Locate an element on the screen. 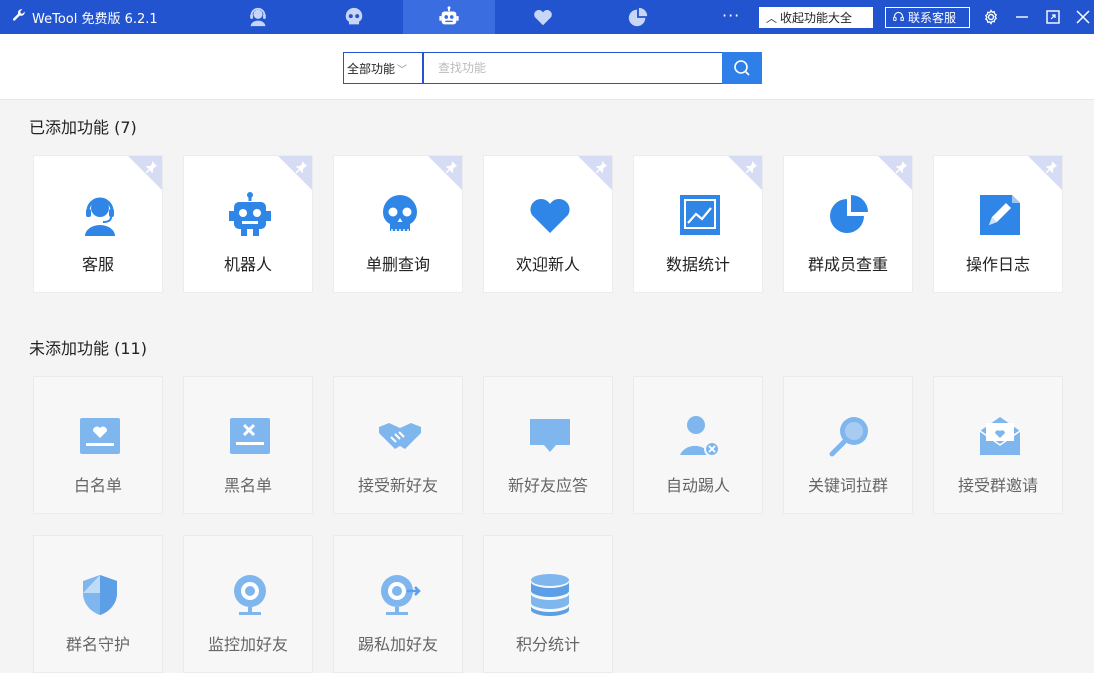 This screenshot has width=1094, height=673. feature-label: 接受群邀请 is located at coordinates (997, 485).